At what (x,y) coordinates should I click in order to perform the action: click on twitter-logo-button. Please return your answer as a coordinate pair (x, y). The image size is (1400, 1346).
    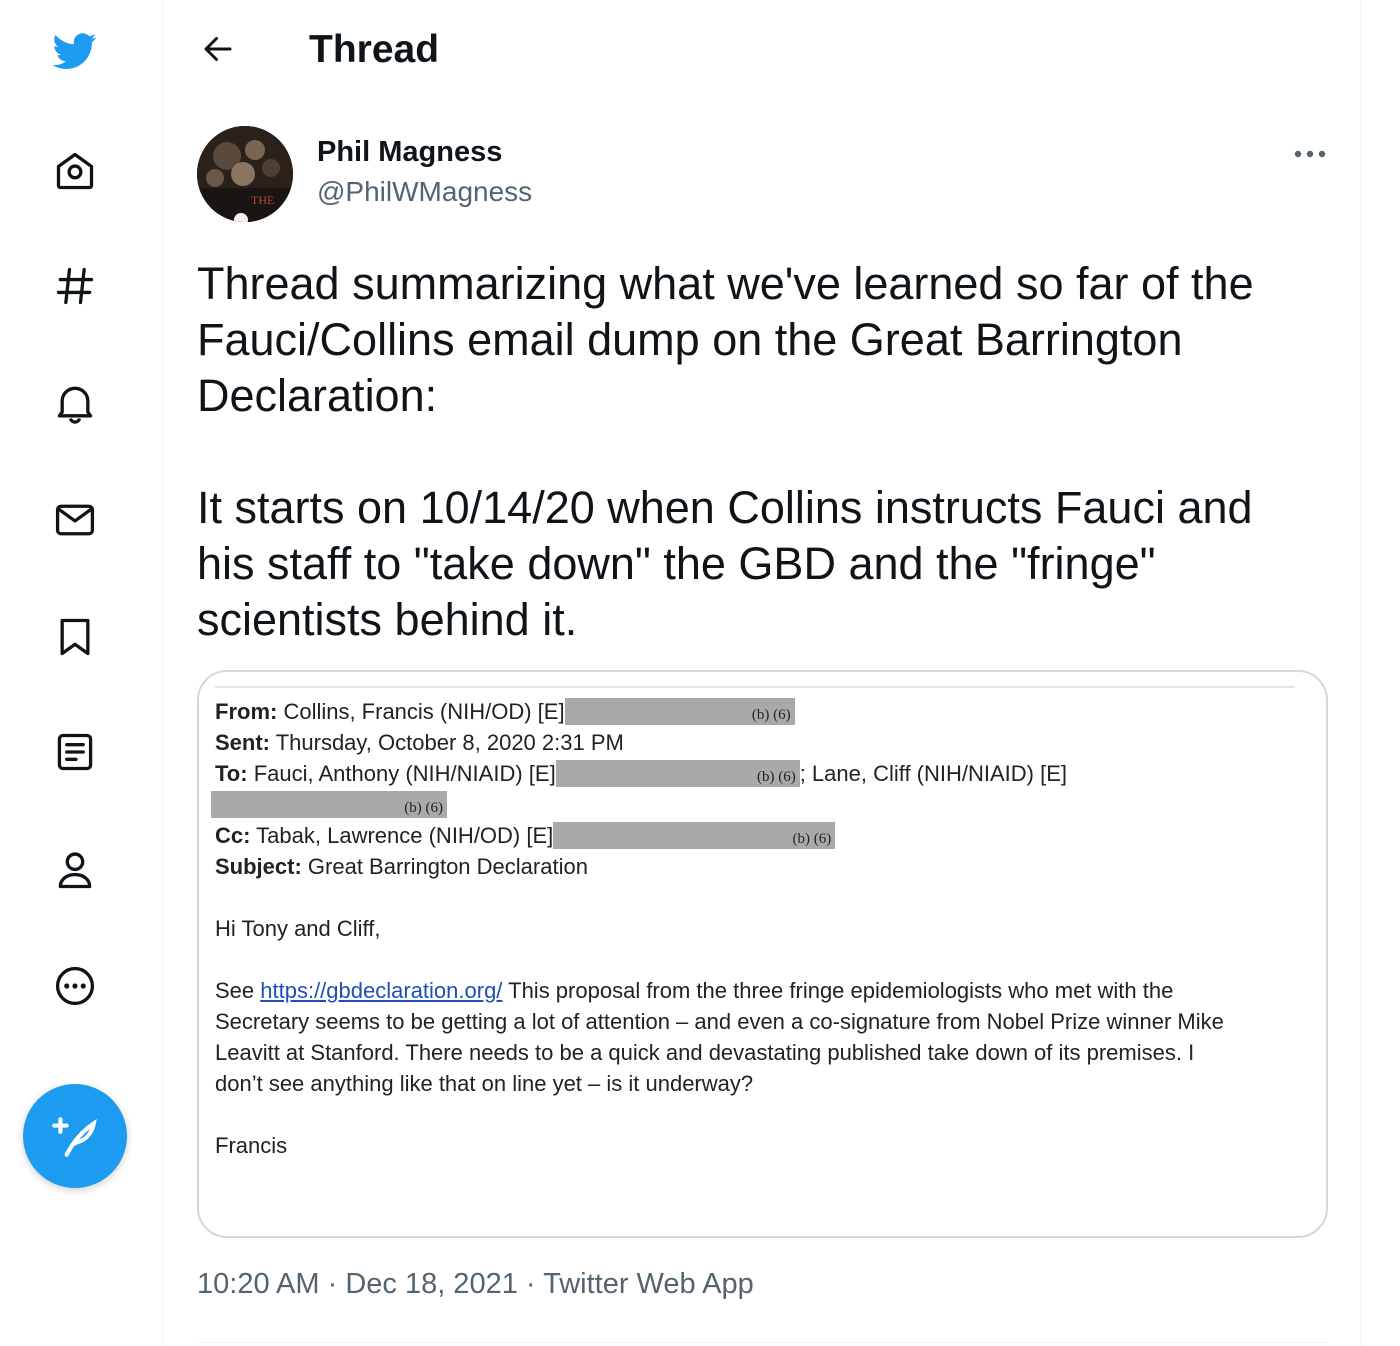
    Looking at the image, I should click on (75, 51).